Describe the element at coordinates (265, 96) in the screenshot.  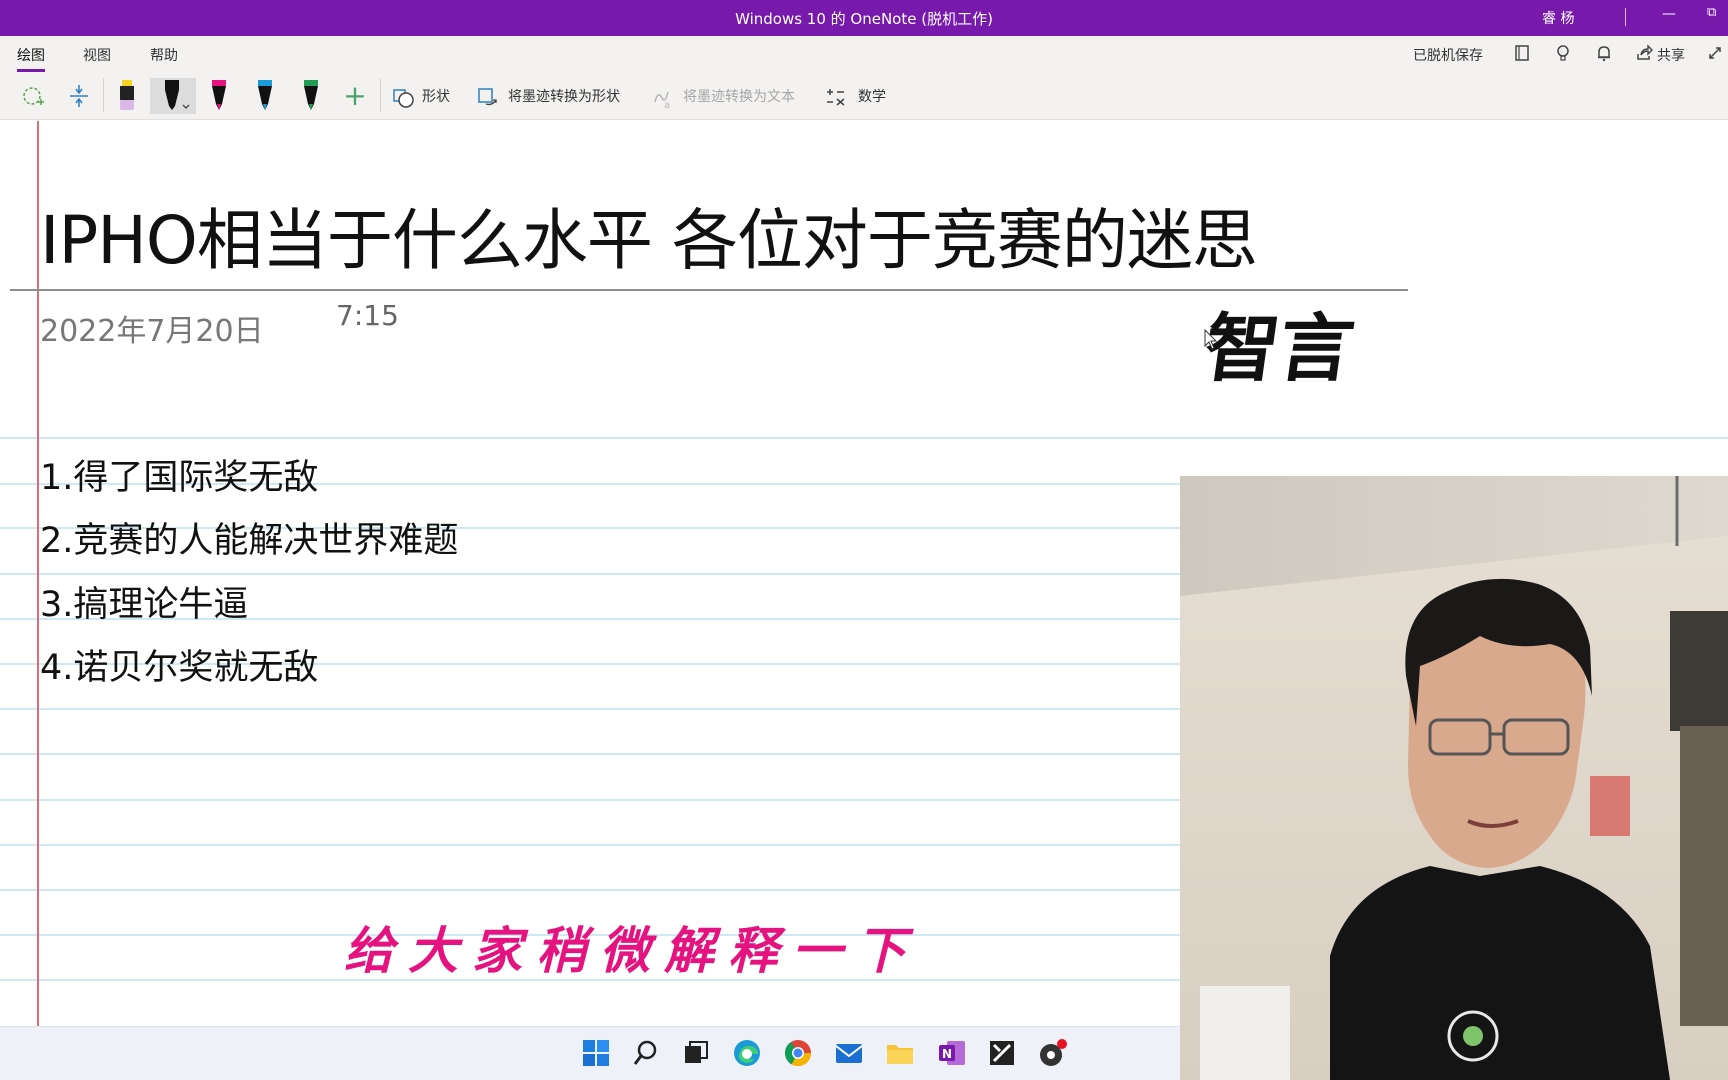
I see `pen-cyan` at that location.